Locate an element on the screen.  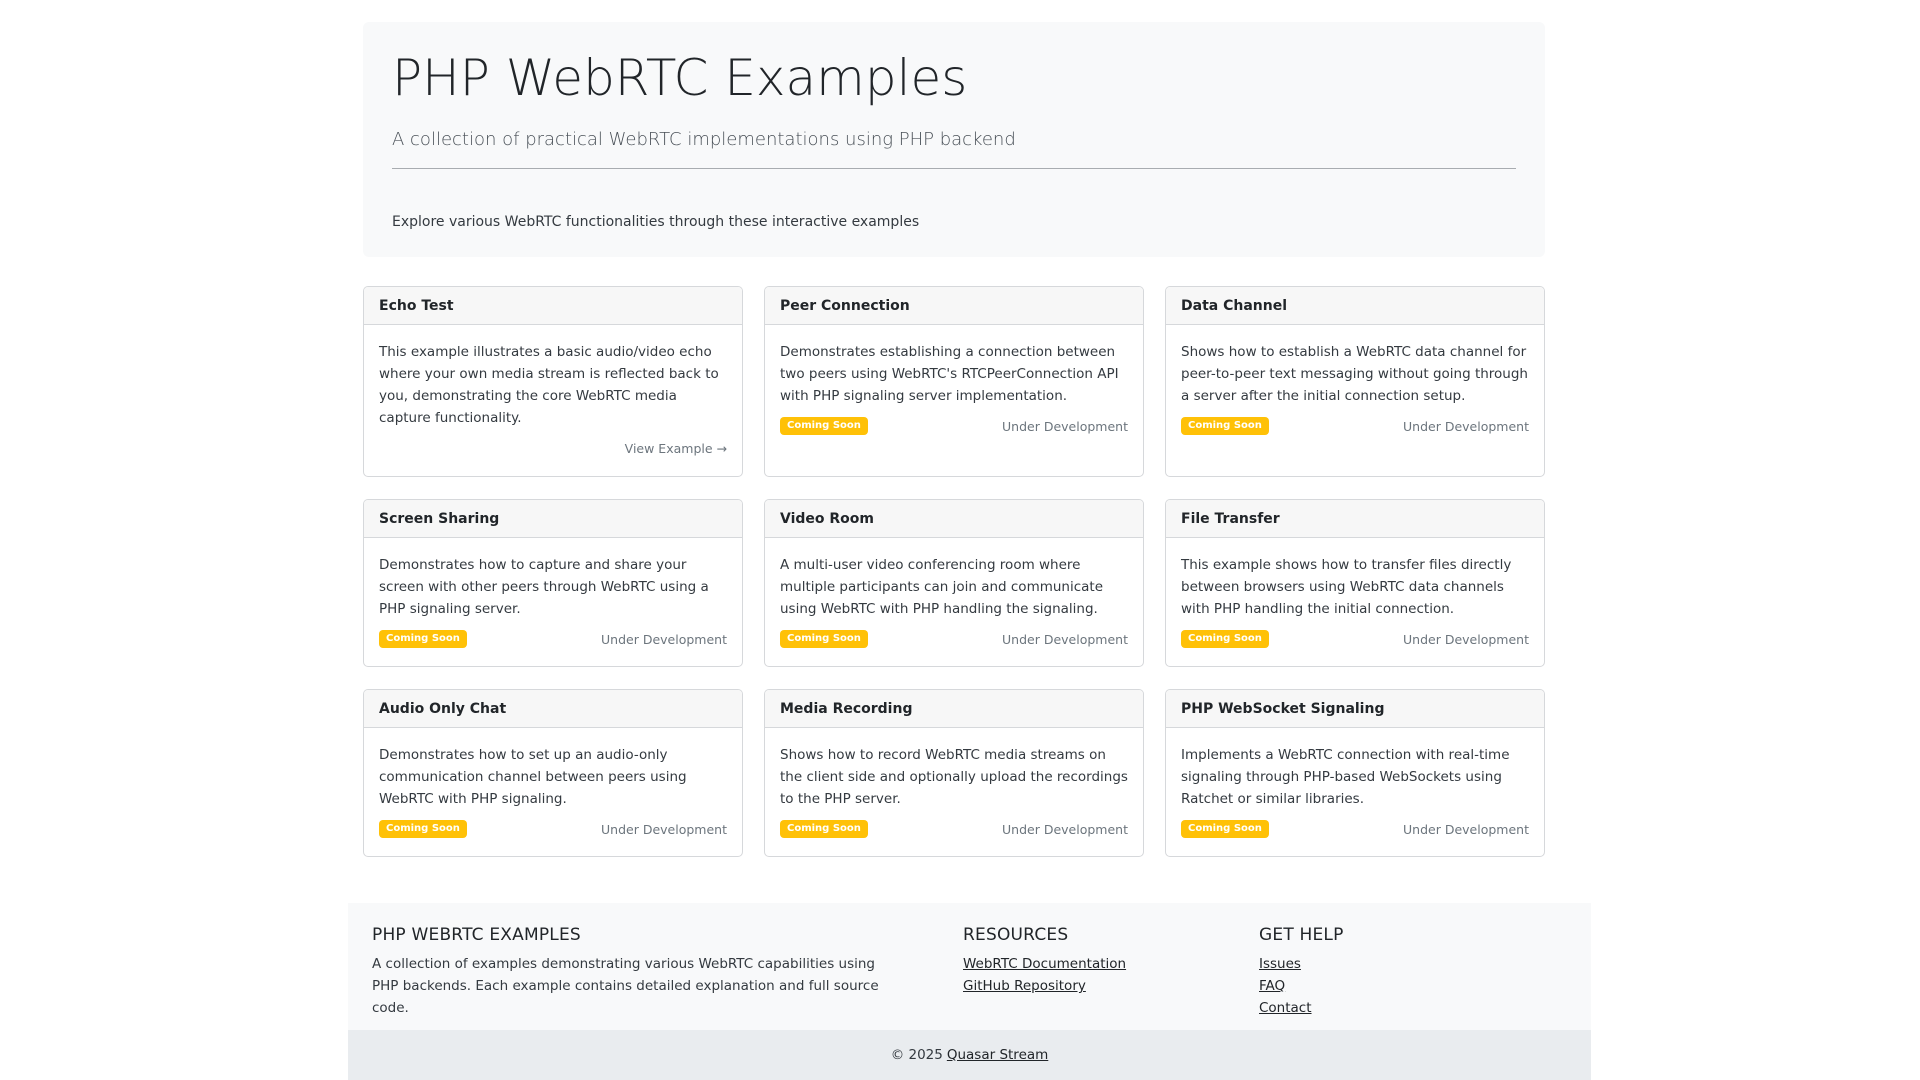
list-item: Contact is located at coordinates (1399, 1008).